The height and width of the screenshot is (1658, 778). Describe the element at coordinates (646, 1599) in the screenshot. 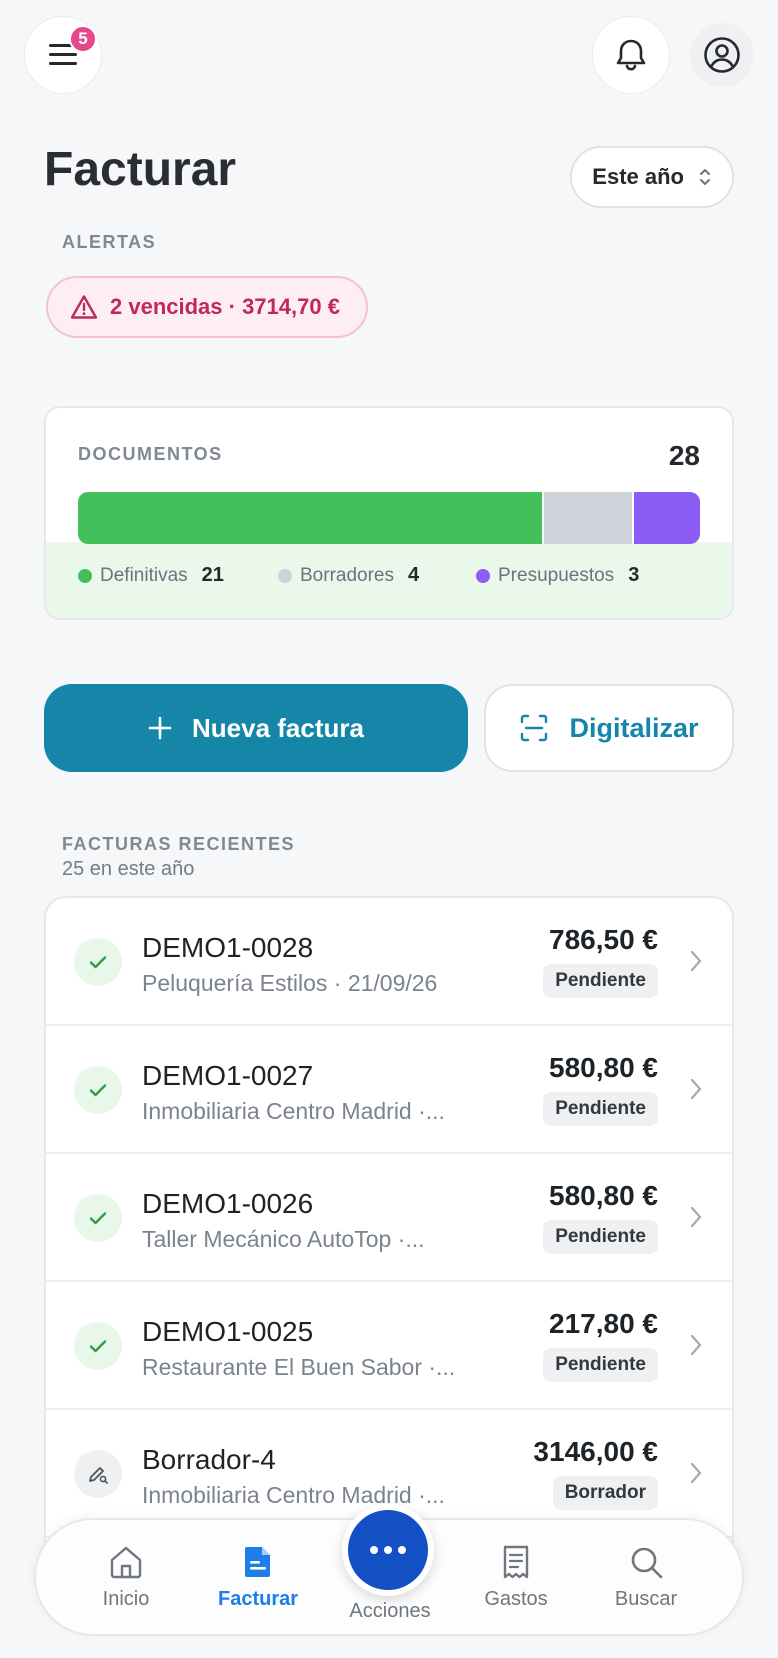

I see `nav-label: Buscar` at that location.